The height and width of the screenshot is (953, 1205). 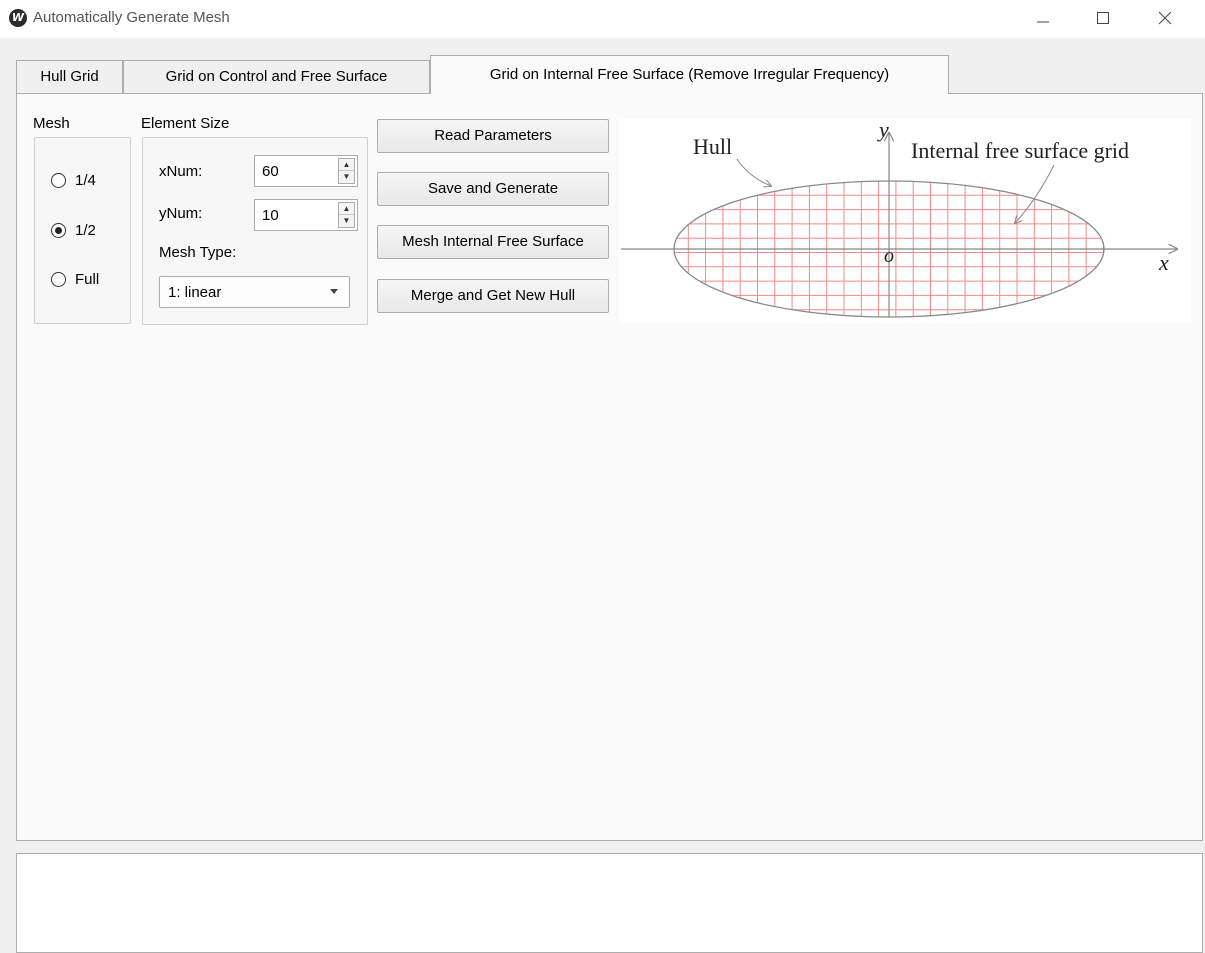 I want to click on mesh-type-value: 1: linear, so click(x=195, y=292).